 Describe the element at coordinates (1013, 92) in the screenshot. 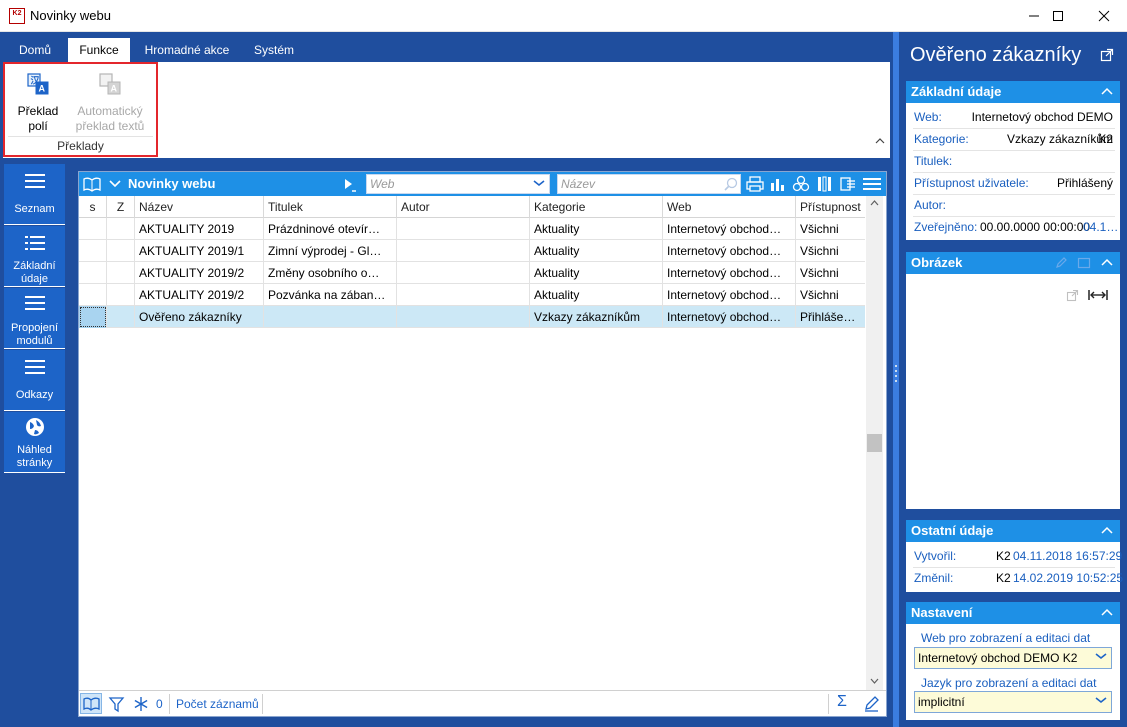

I see `section-header-basic: Základní údaje` at that location.